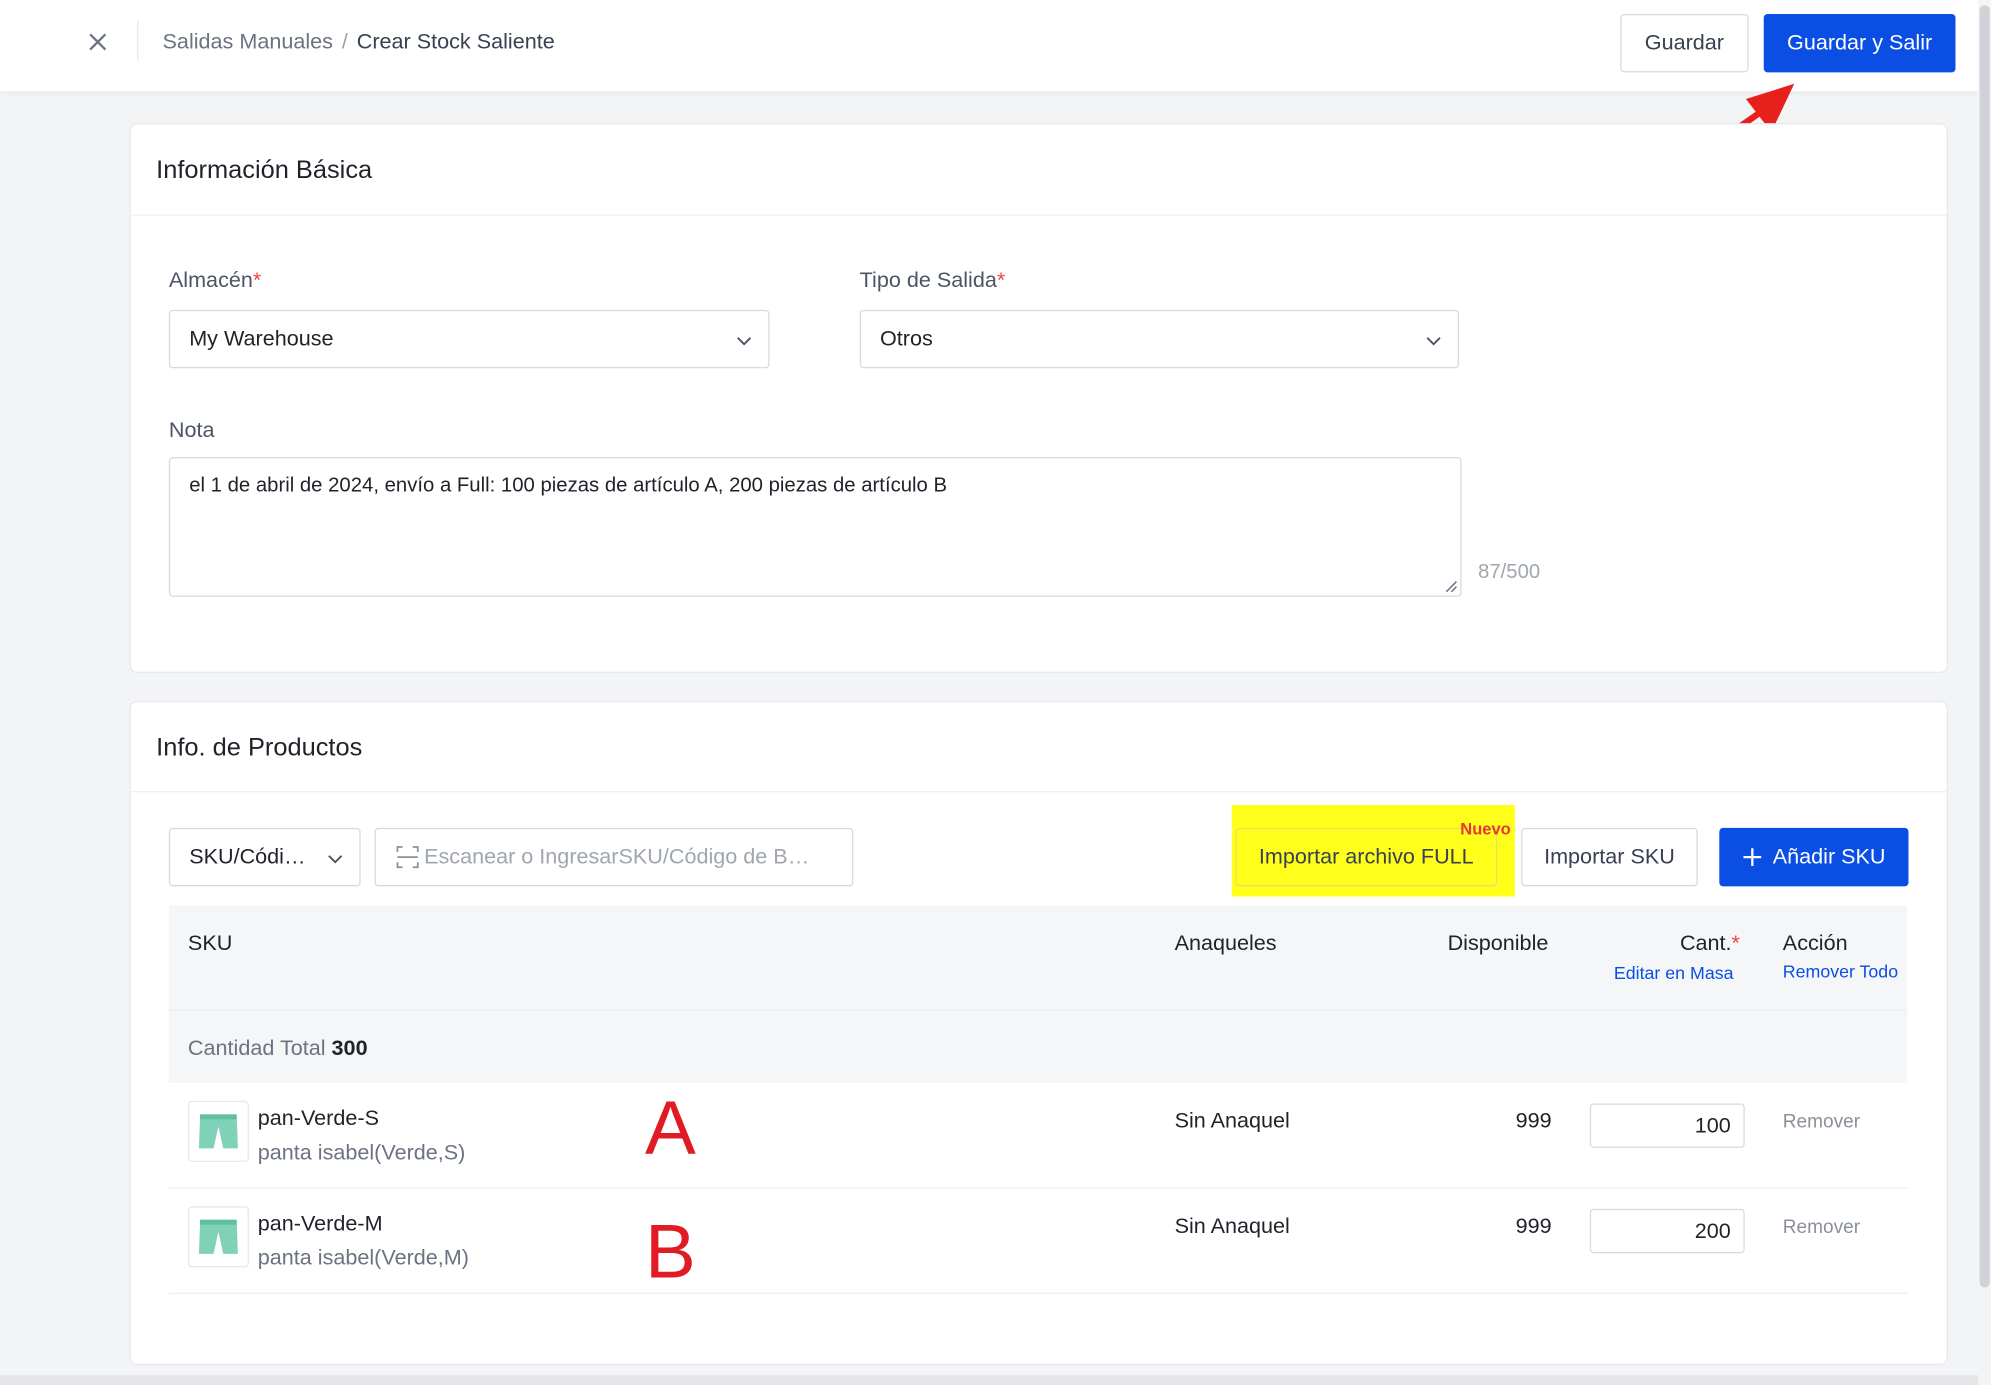 The width and height of the screenshot is (1991, 1385). I want to click on sku-name: panta isabel(Verde,M), so click(363, 1257).